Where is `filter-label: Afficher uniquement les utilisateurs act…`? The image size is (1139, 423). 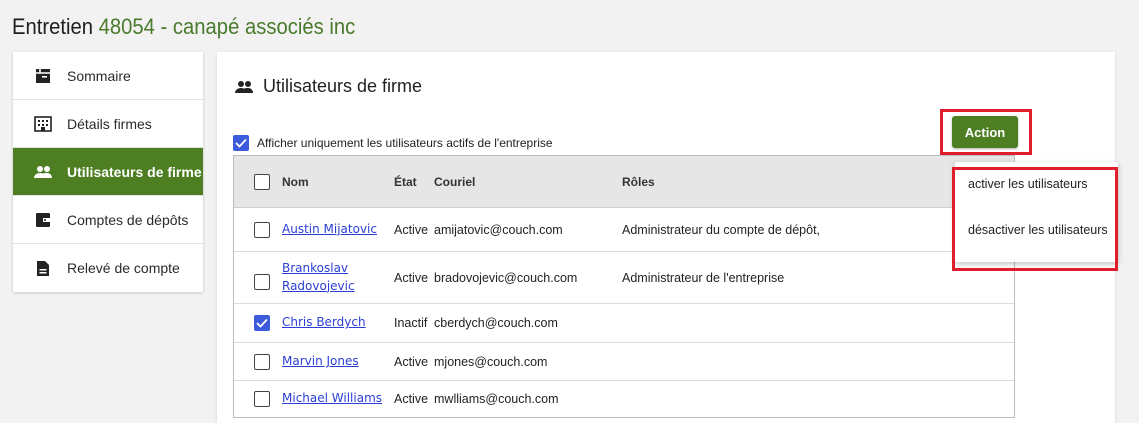 filter-label: Afficher uniquement les utilisateurs act… is located at coordinates (405, 143).